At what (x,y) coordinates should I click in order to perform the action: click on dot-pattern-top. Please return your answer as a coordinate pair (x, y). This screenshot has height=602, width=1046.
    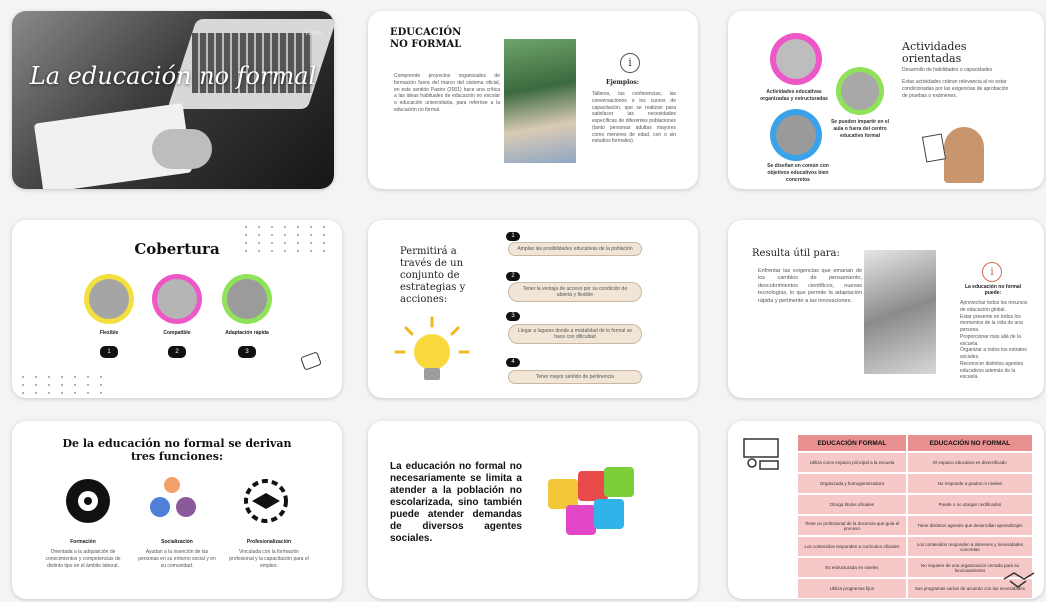
    Looking at the image, I should click on (287, 239).